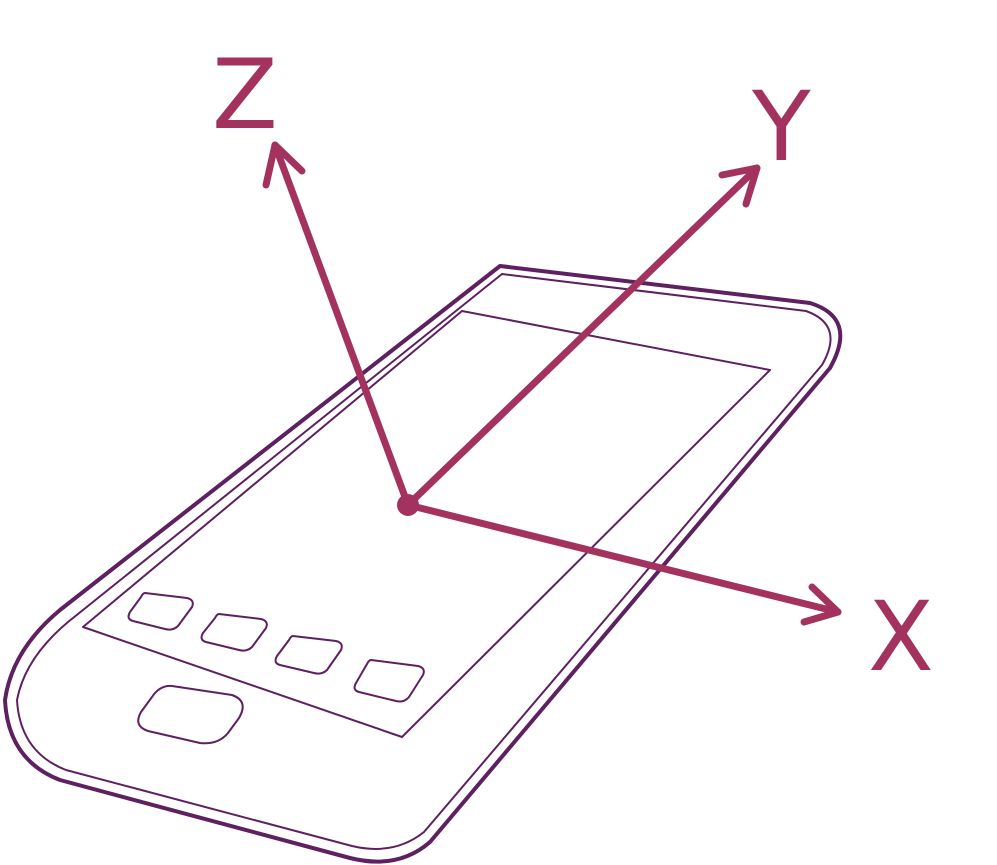  I want to click on x-axis-arrow, so click(623, 558).